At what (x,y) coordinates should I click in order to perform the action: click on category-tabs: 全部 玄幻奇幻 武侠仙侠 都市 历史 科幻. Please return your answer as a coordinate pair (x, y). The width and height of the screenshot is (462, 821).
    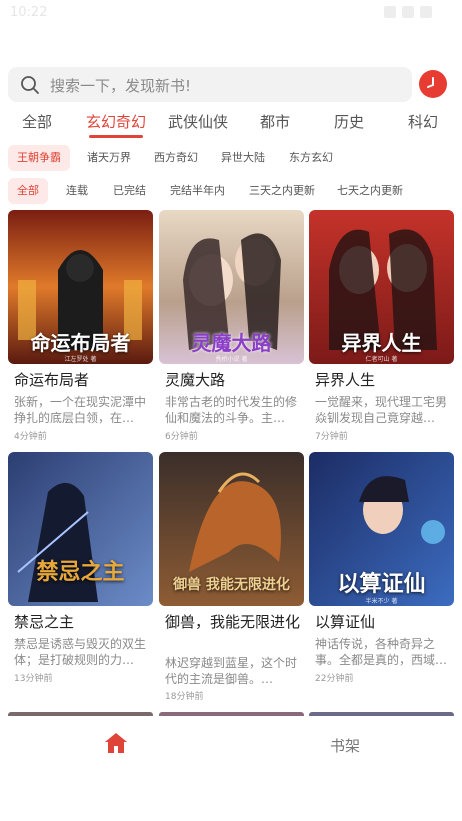
    Looking at the image, I should click on (231, 124).